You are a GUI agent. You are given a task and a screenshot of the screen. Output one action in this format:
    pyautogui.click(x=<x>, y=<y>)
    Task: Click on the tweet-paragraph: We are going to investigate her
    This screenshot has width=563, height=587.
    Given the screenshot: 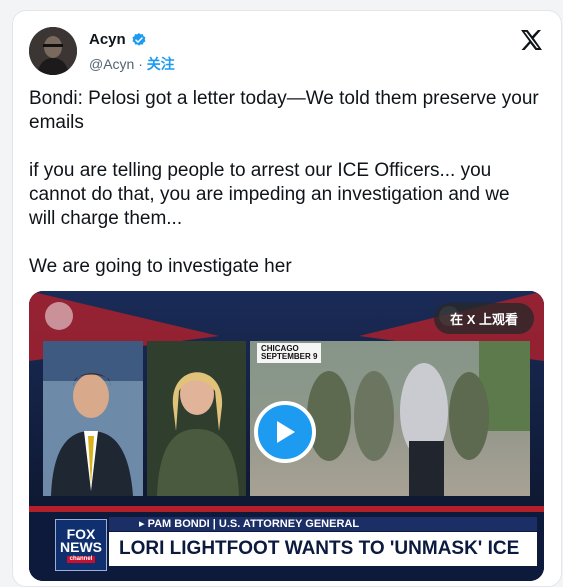 What is the action you would take?
    pyautogui.click(x=160, y=266)
    